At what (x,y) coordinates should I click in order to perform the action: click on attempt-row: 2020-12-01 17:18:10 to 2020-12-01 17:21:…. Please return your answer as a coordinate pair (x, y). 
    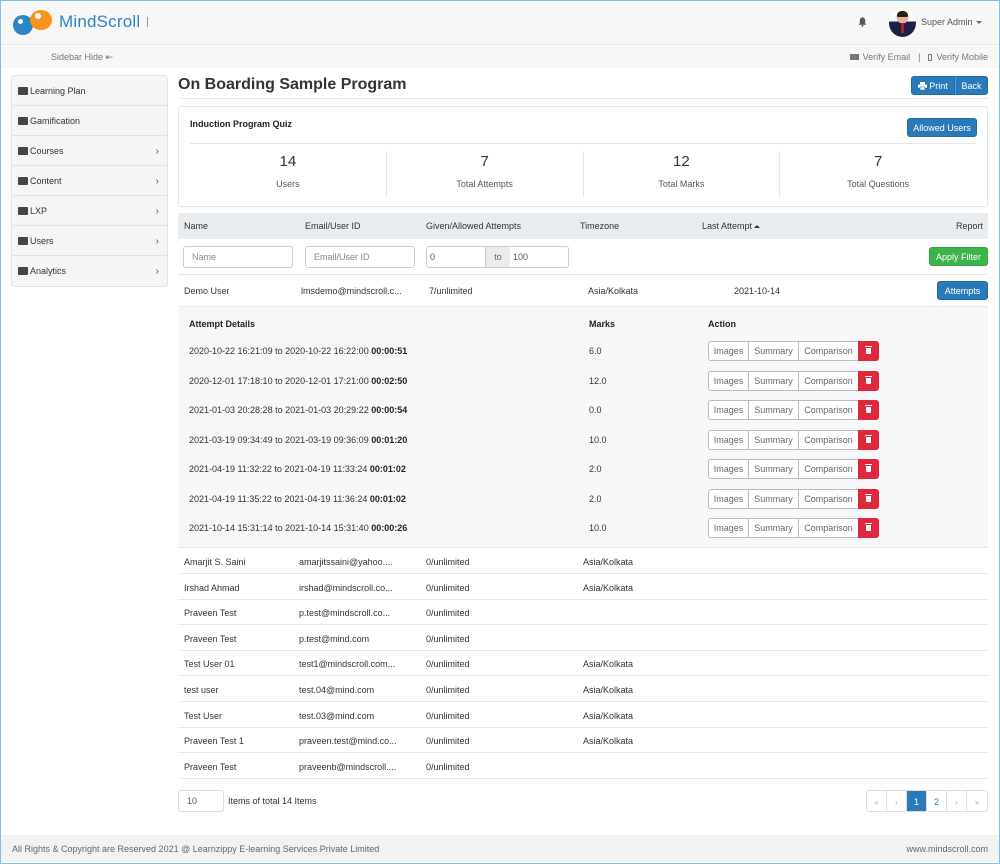
    Looking at the image, I should click on (583, 381).